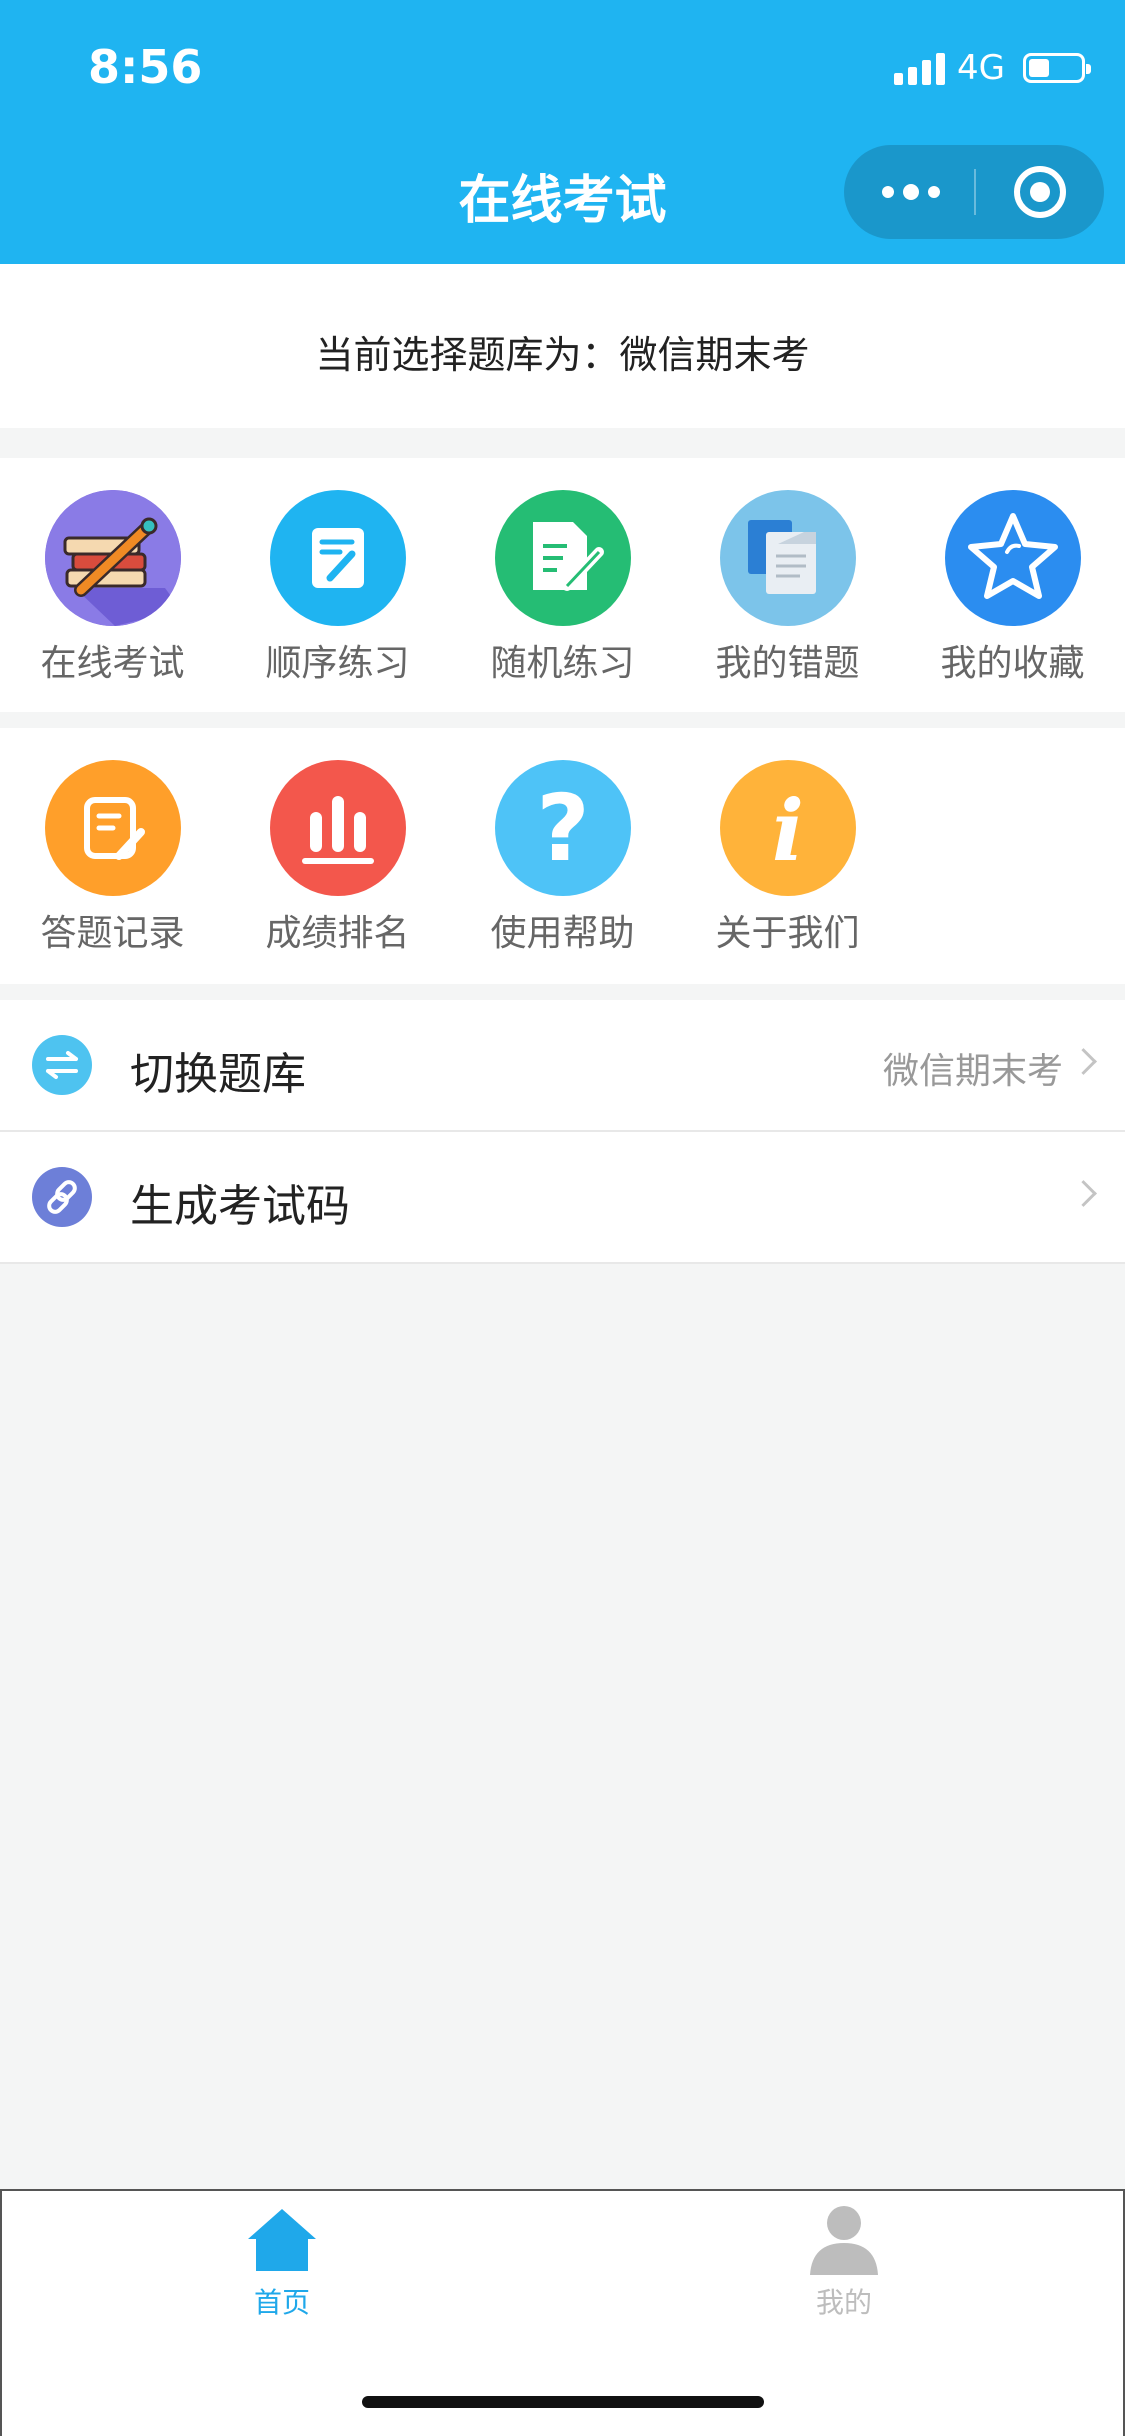 The height and width of the screenshot is (2436, 1125). Describe the element at coordinates (145, 67) in the screenshot. I see `status-time: 8:56` at that location.